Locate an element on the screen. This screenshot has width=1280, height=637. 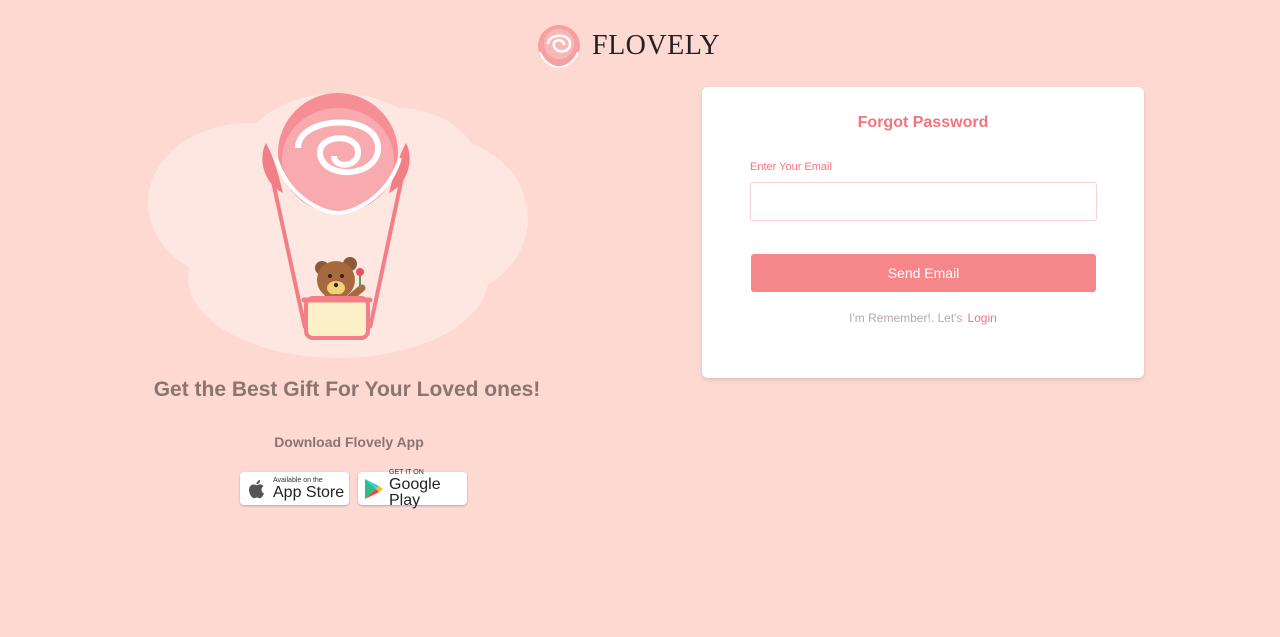
hero-tagline: Get the Best Gift For Your Loved ones! is located at coordinates (347, 389).